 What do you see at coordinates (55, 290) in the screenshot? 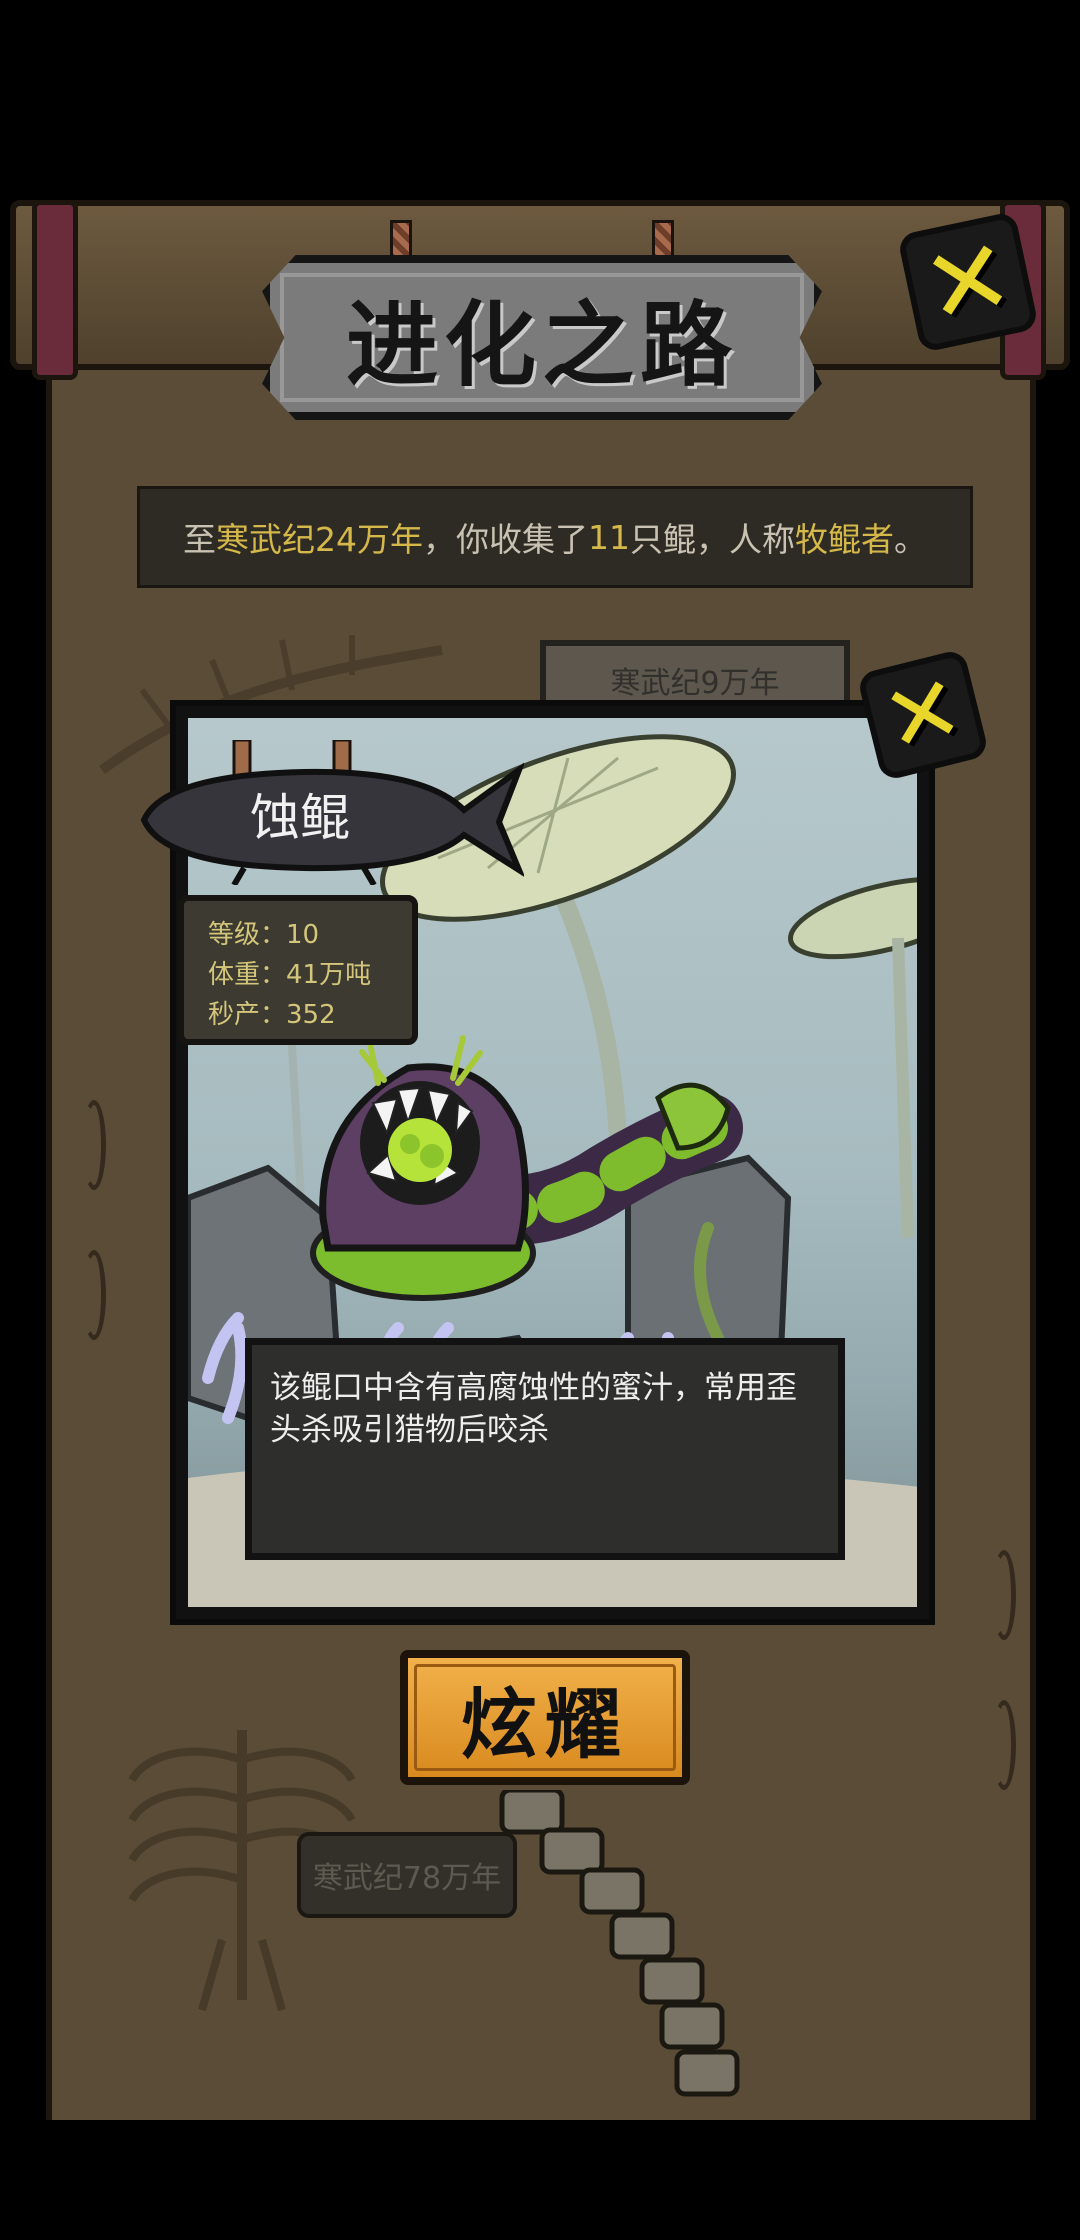
I see `scroll-rod-end-left` at bounding box center [55, 290].